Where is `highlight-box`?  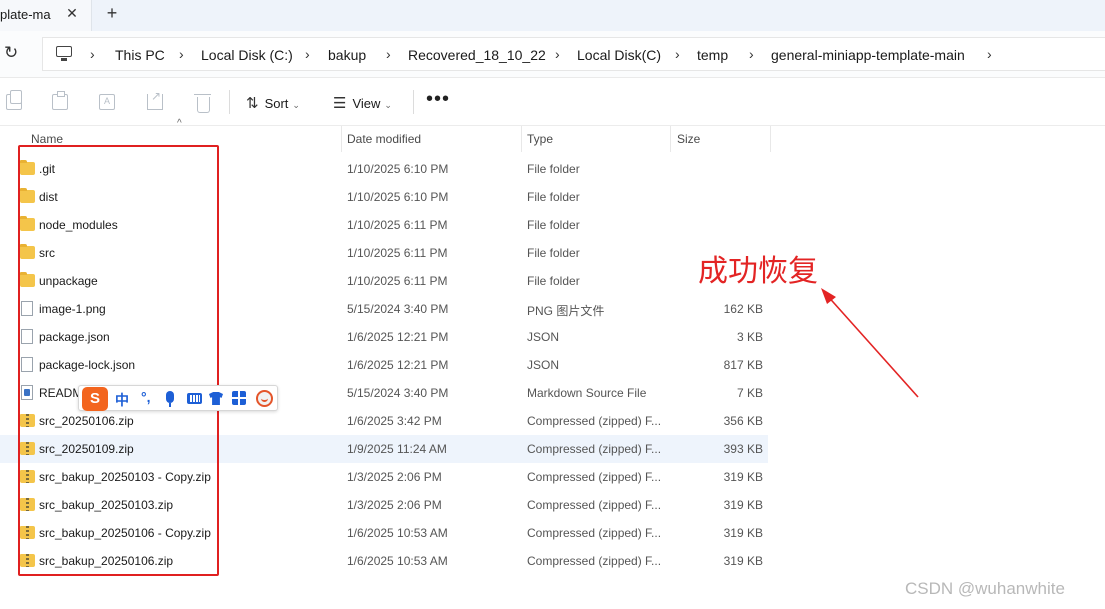 highlight-box is located at coordinates (118, 360).